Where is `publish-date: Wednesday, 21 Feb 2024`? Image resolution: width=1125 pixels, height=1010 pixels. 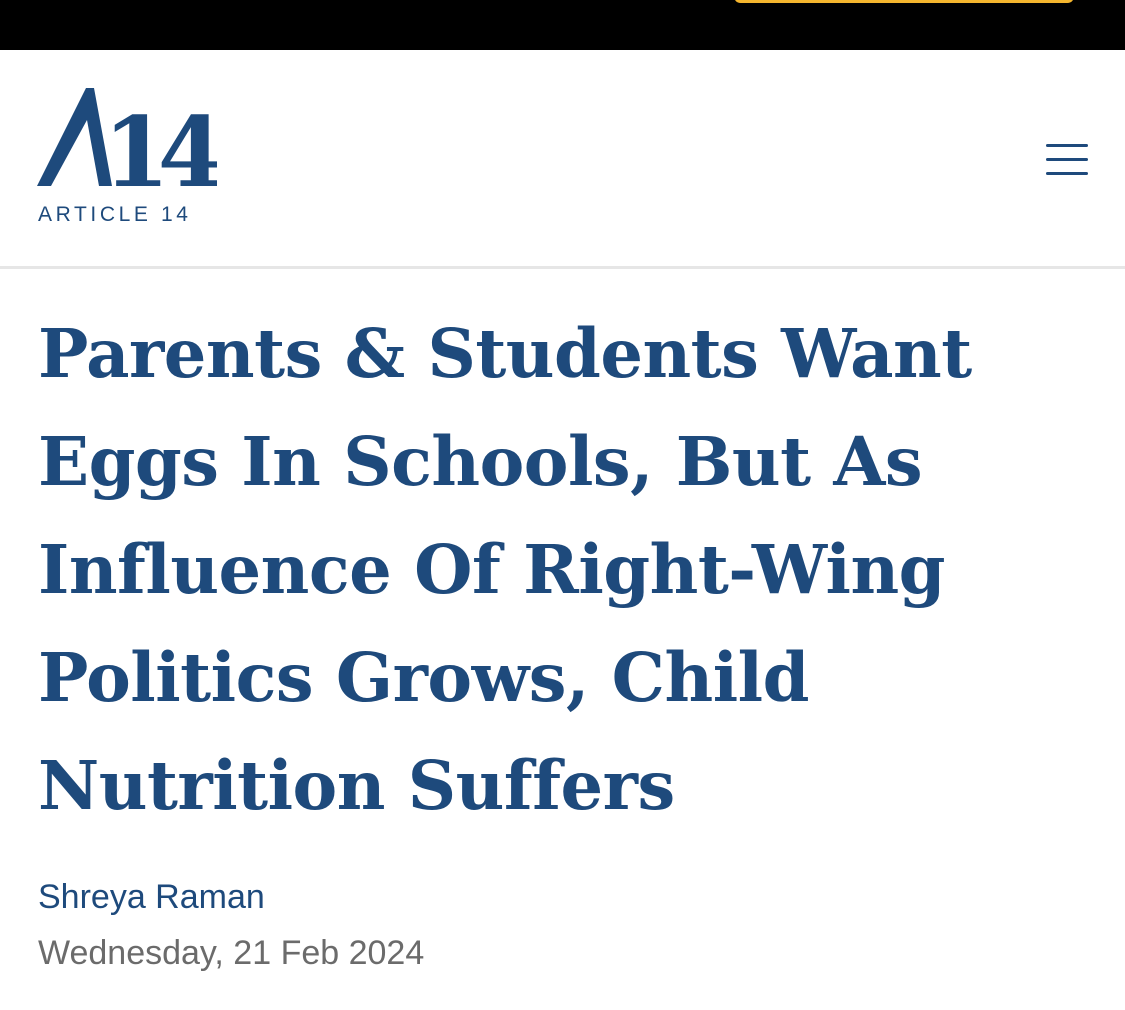 publish-date: Wednesday, 21 Feb 2024 is located at coordinates (231, 953).